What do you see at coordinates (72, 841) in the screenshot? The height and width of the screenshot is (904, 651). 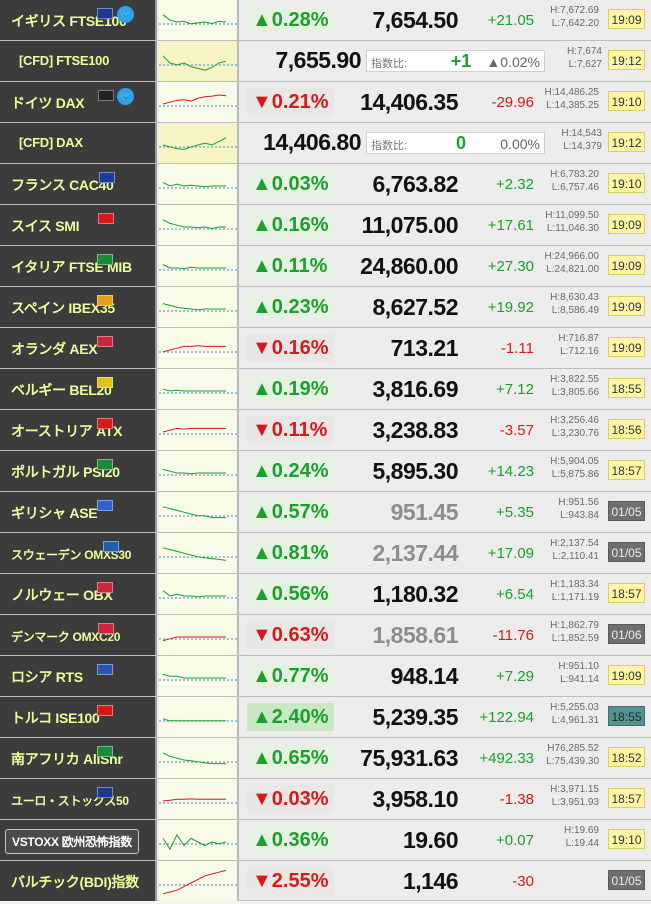 I see `vstoxx-button: VSTOXX 欧州恐怖指数` at bounding box center [72, 841].